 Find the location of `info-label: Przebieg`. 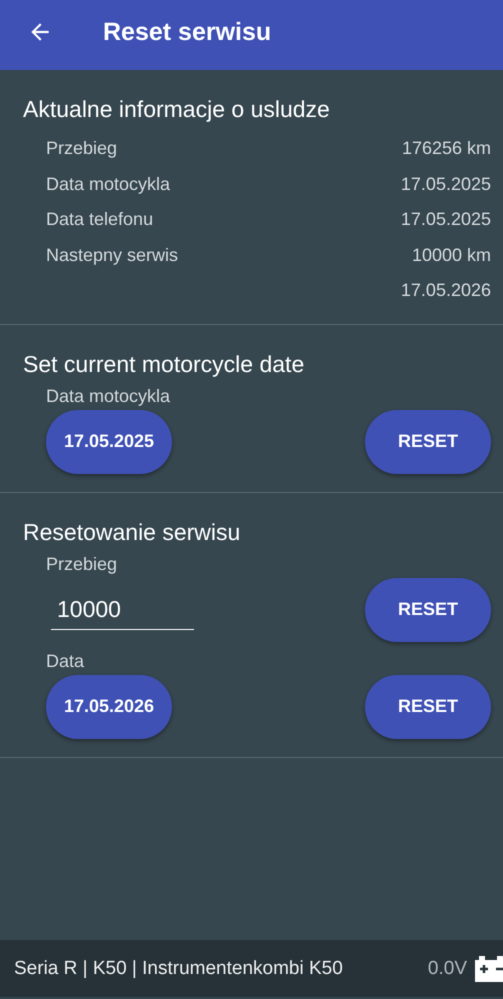

info-label: Przebieg is located at coordinates (82, 149).